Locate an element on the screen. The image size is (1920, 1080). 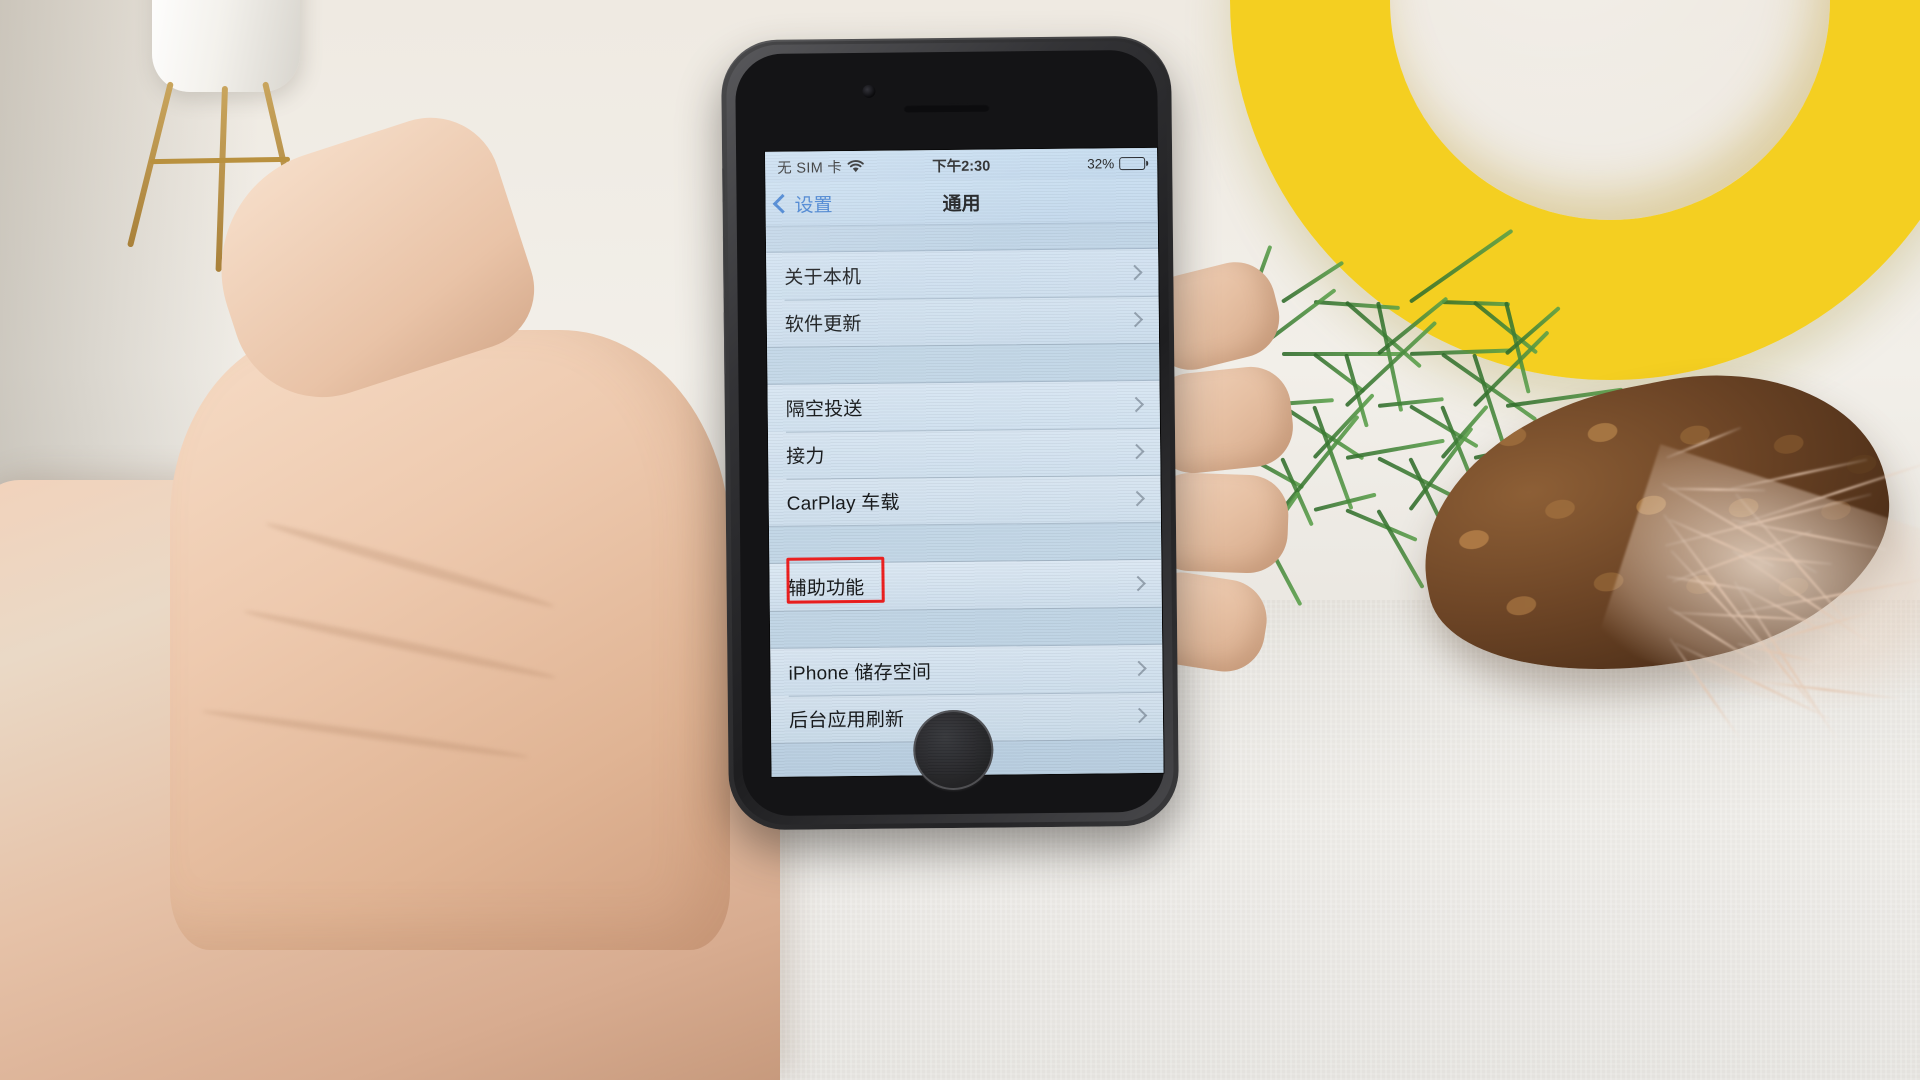
settings-row-label: 辅助功能 is located at coordinates (826, 588).